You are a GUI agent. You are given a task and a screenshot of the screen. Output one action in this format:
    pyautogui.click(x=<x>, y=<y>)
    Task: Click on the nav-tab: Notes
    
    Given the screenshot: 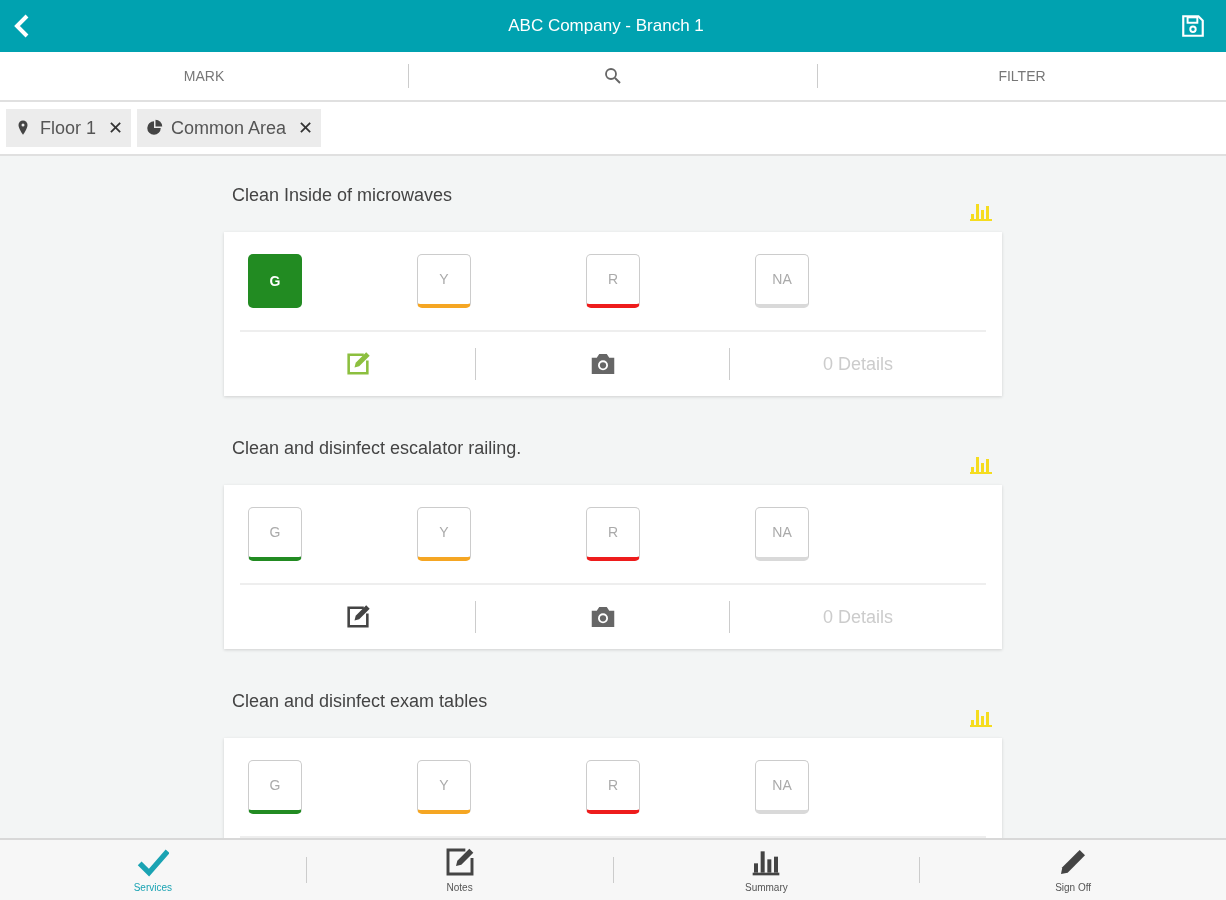 What is the action you would take?
    pyautogui.click(x=459, y=870)
    